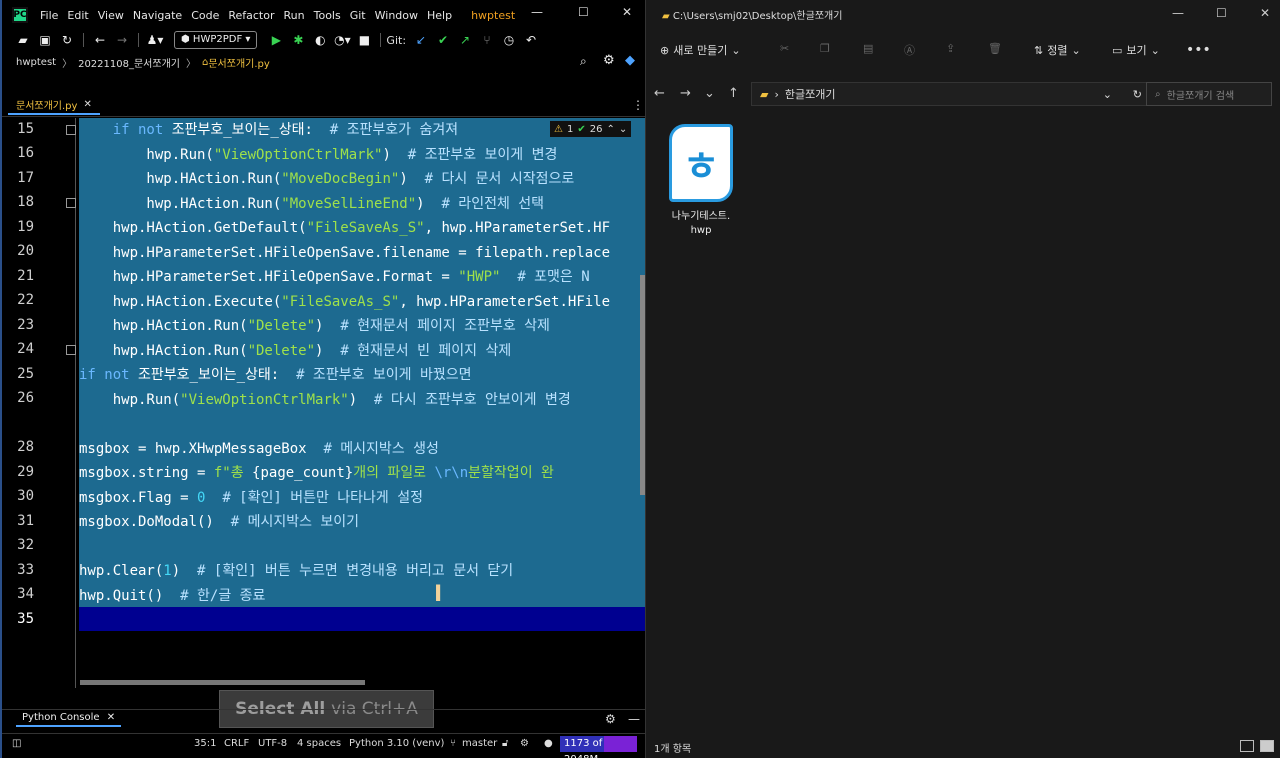 Image resolution: width=1280 pixels, height=758 pixels. What do you see at coordinates (700, 50) in the screenshot?
I see `new-button: ⊕ 새로 만들기 ⌄` at bounding box center [700, 50].